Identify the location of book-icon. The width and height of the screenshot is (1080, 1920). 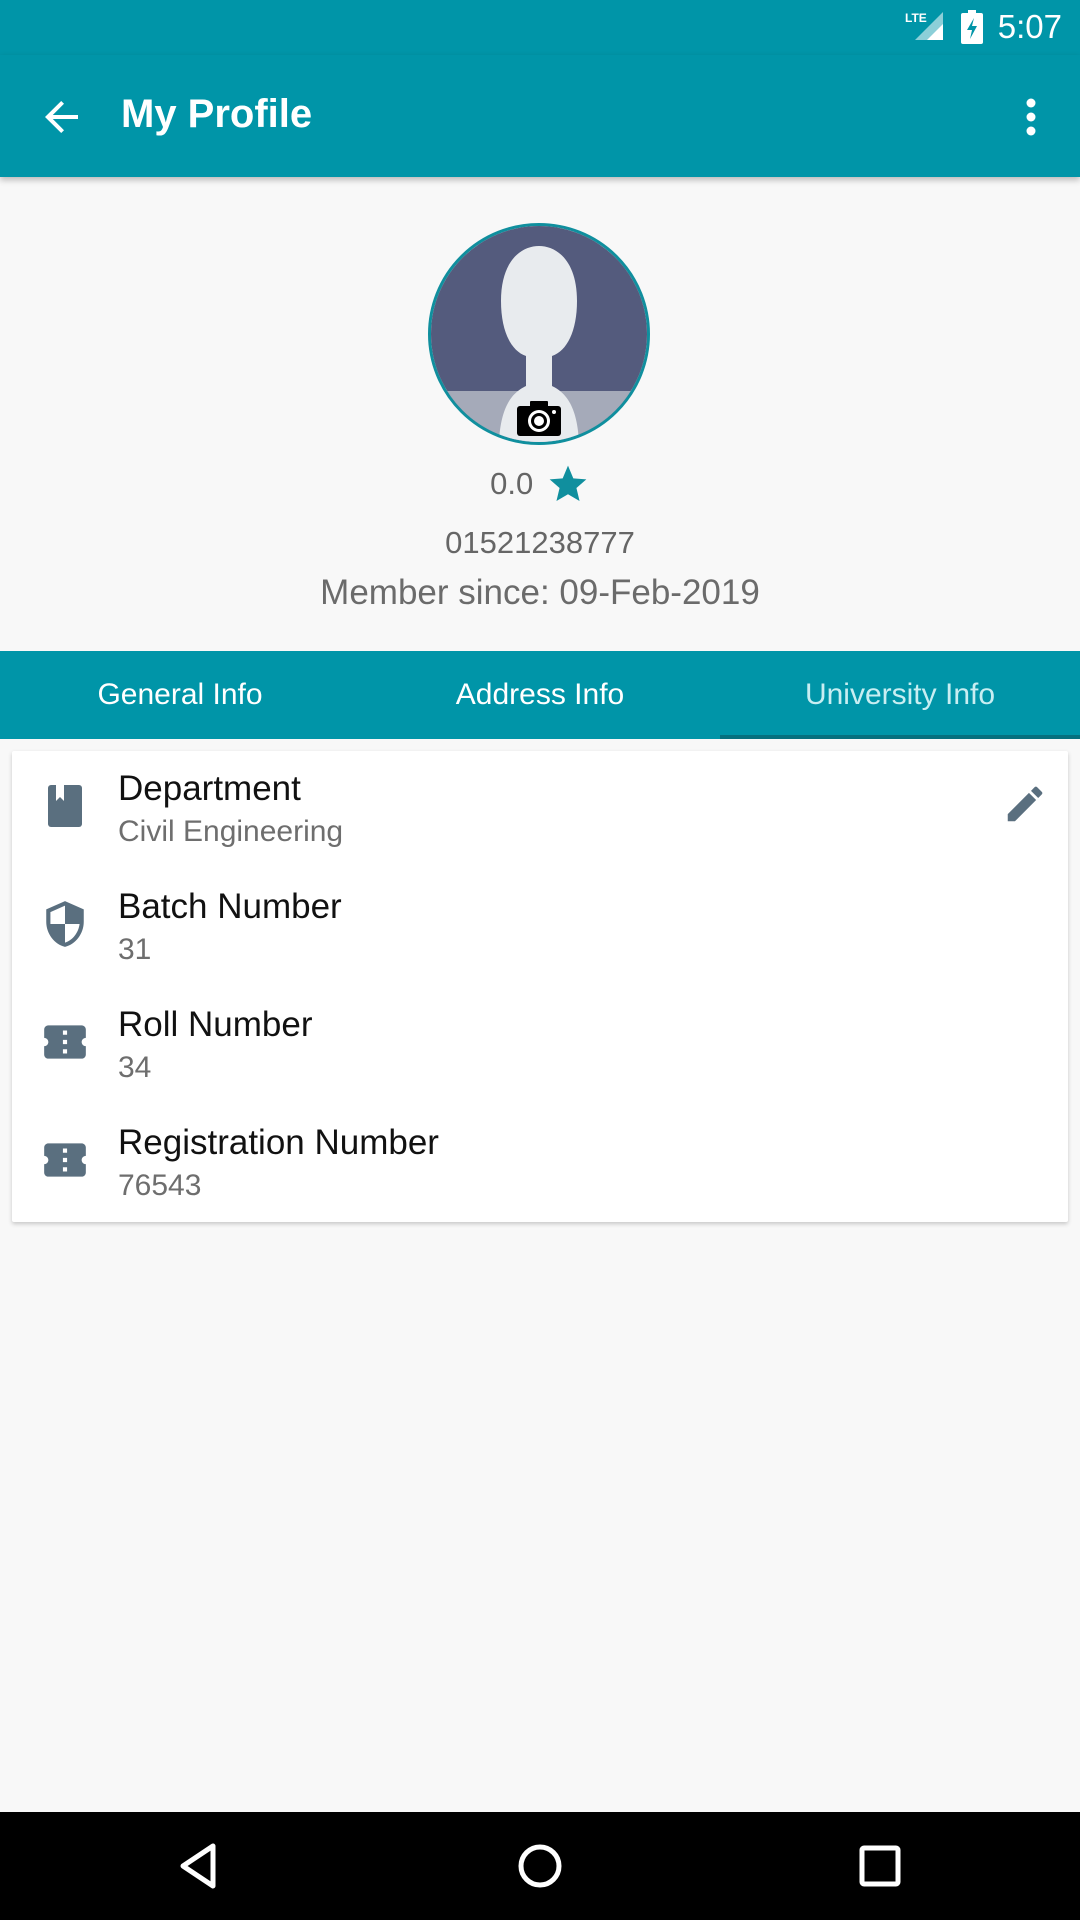
(65, 806).